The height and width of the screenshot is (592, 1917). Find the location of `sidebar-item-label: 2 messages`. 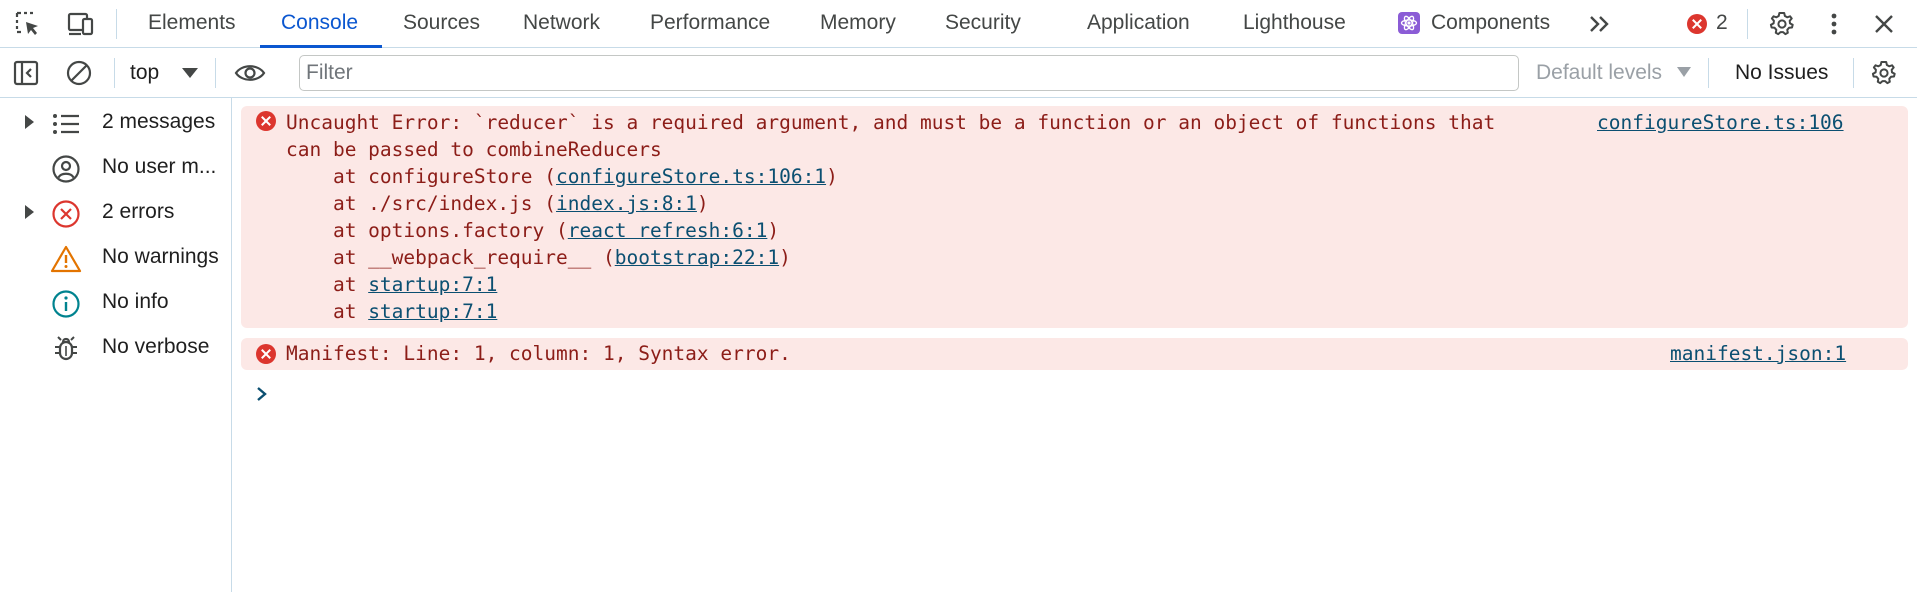

sidebar-item-label: 2 messages is located at coordinates (159, 121).